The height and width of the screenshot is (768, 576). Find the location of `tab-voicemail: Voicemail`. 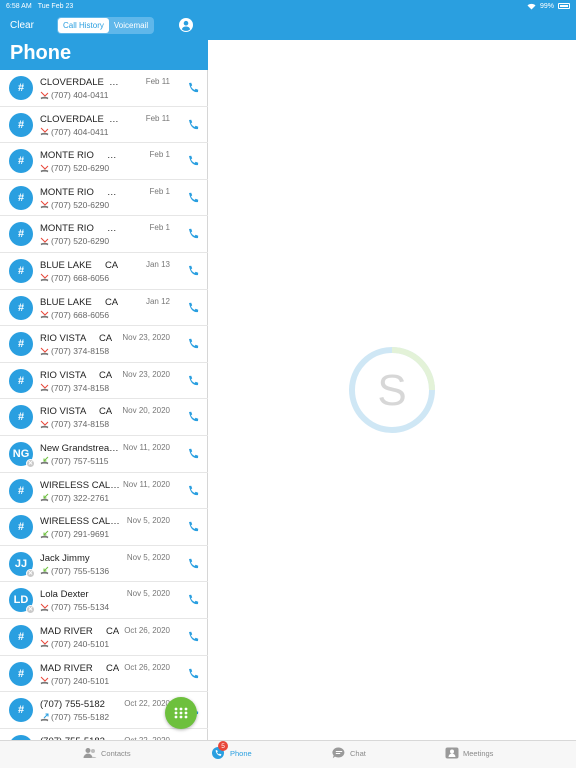

tab-voicemail: Voicemail is located at coordinates (131, 25).